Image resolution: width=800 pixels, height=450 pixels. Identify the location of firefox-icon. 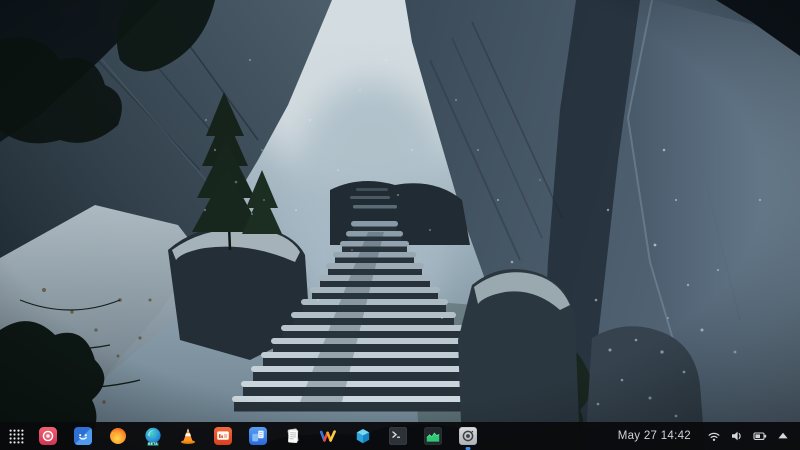
(118, 436).